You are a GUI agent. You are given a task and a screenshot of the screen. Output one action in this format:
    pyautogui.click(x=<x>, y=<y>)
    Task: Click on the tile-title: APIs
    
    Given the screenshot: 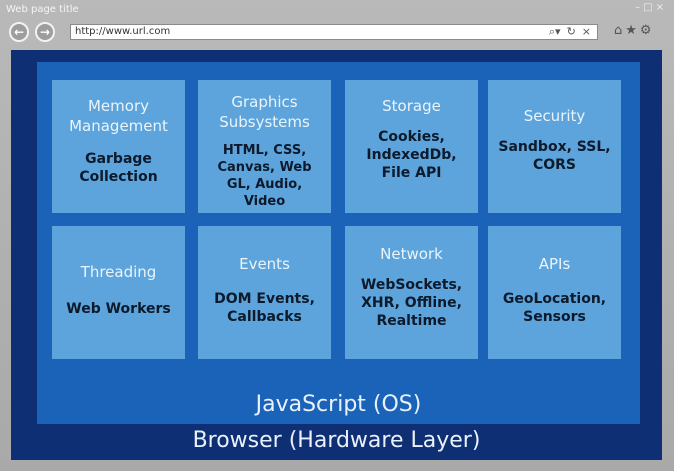 What is the action you would take?
    pyautogui.click(x=554, y=264)
    